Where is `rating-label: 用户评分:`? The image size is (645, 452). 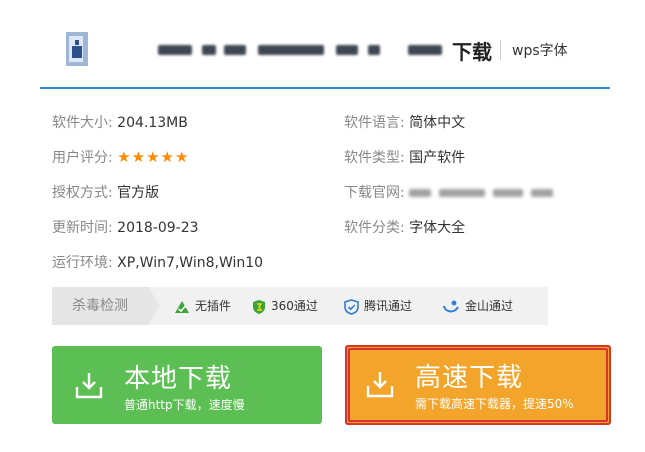
rating-label: 用户评分: is located at coordinates (82, 158).